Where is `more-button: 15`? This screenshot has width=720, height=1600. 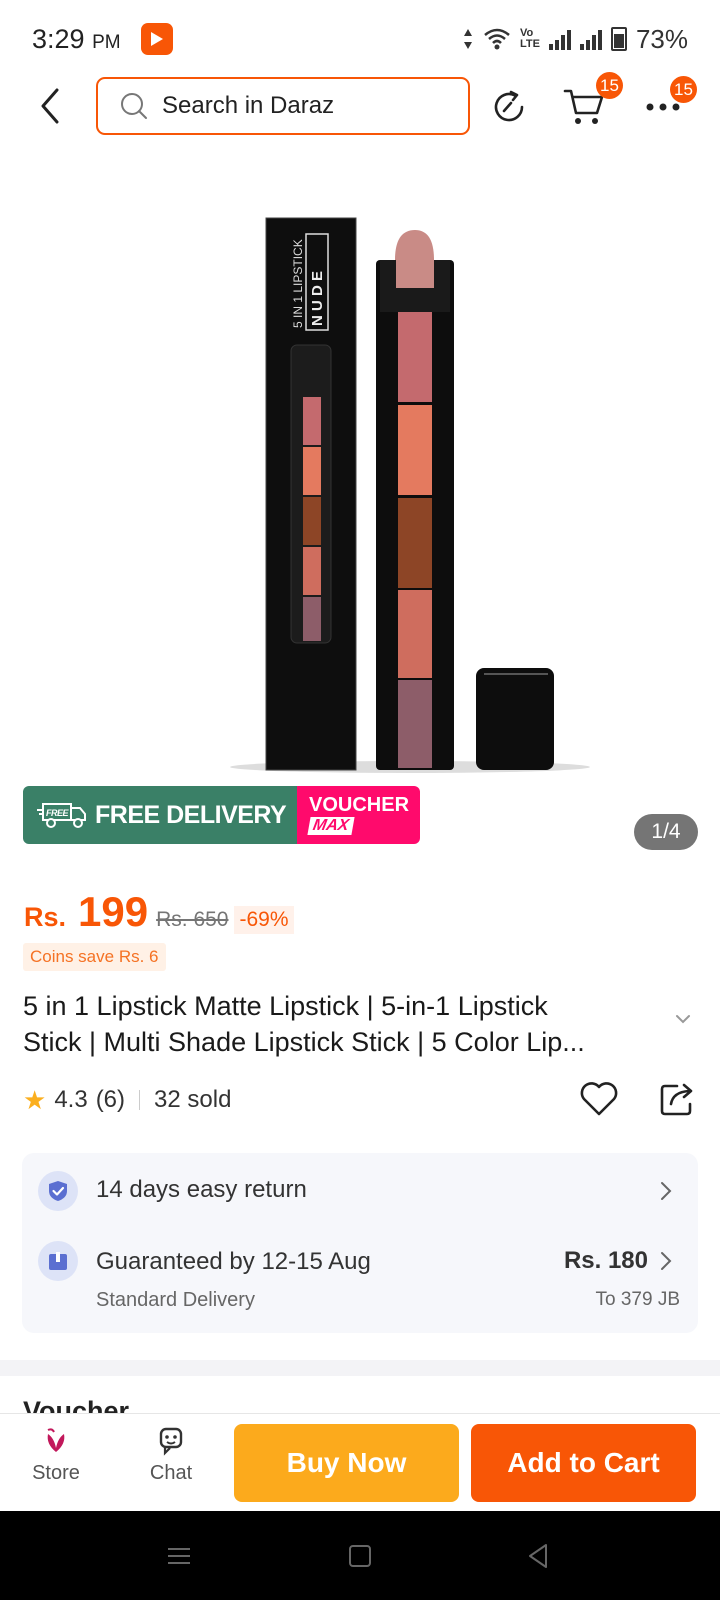
more-button: 15 is located at coordinates (668, 103).